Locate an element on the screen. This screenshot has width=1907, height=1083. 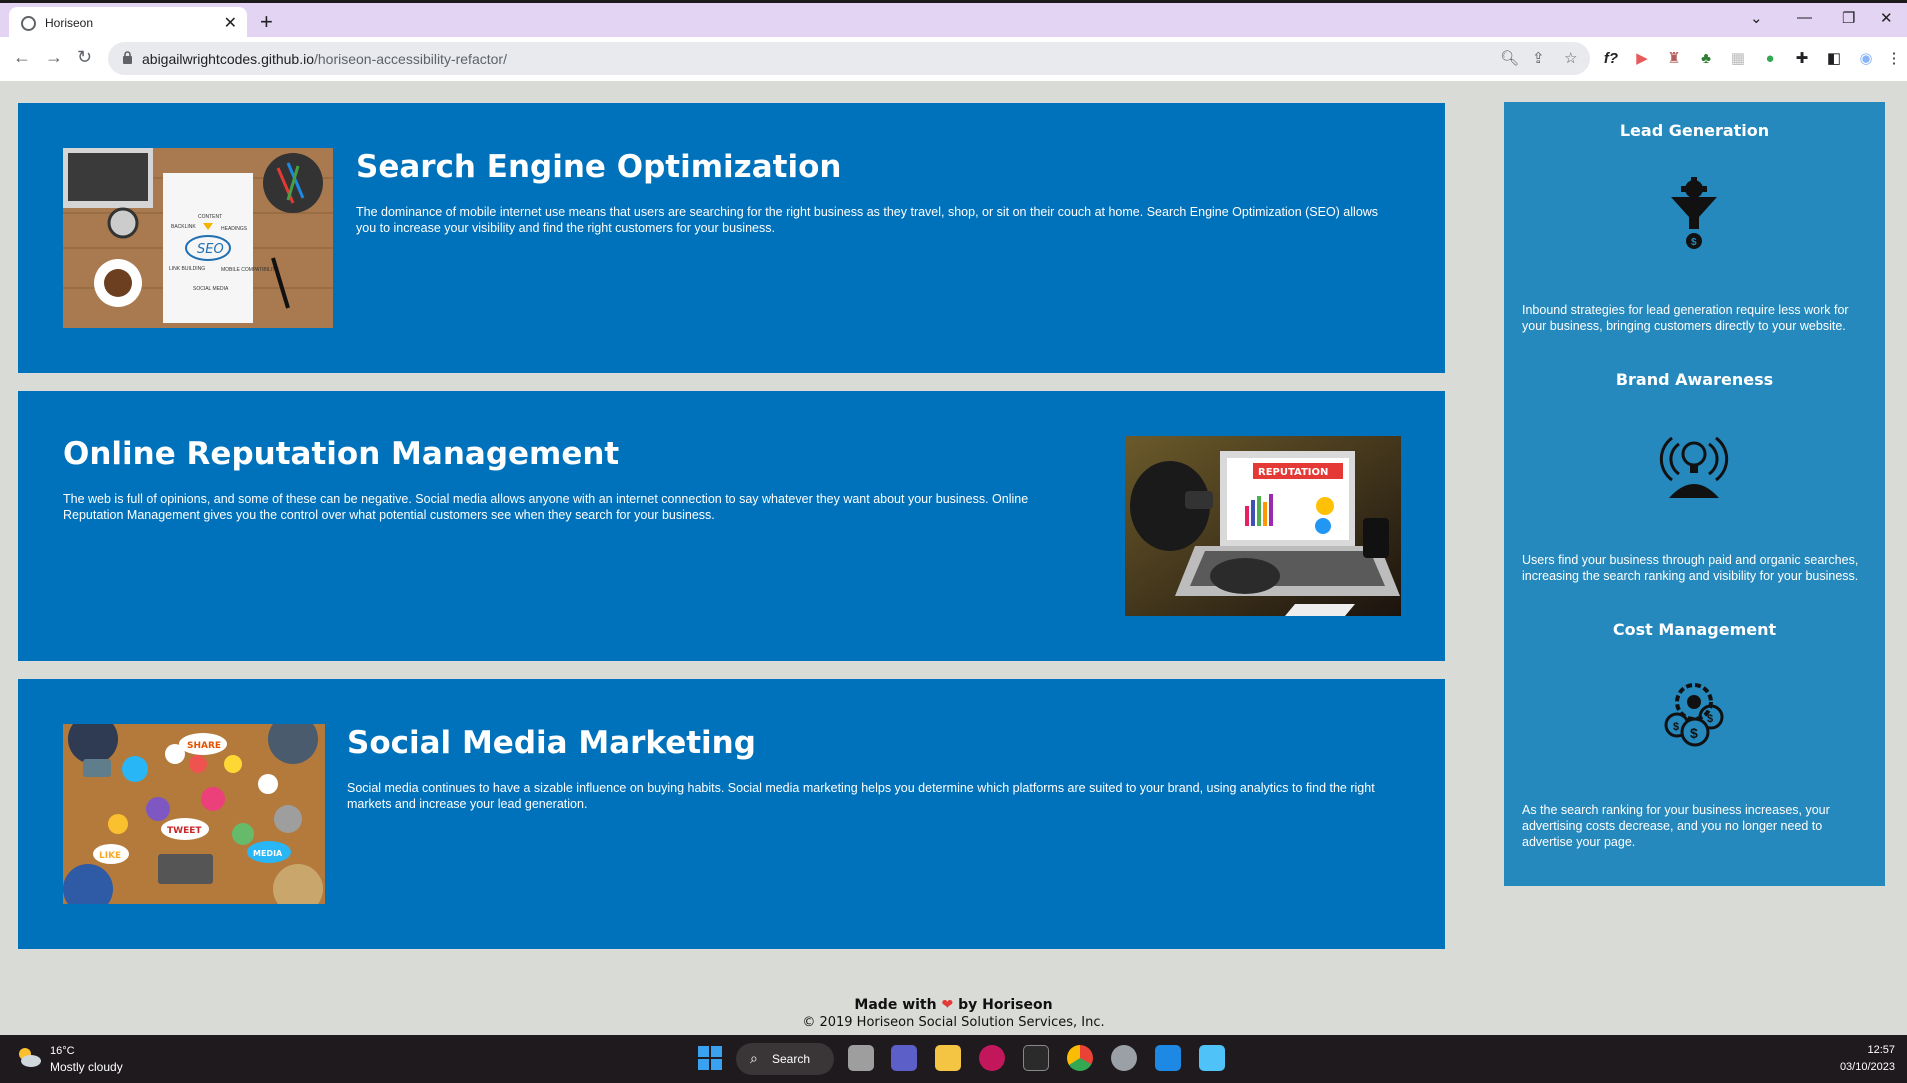
font-extension-icon: f? is located at coordinates (1611, 59).